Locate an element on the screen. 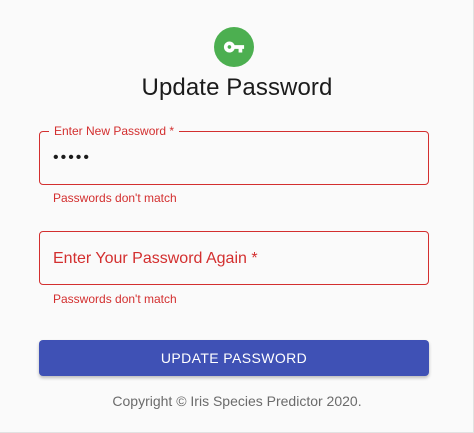  new-password-field: Enter New Password * is located at coordinates (234, 154).